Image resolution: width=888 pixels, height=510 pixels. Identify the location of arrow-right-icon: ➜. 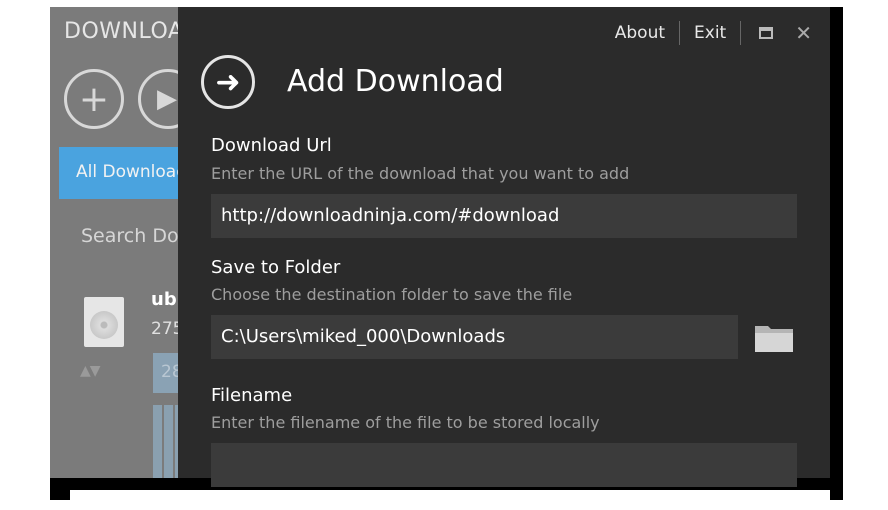
(228, 82).